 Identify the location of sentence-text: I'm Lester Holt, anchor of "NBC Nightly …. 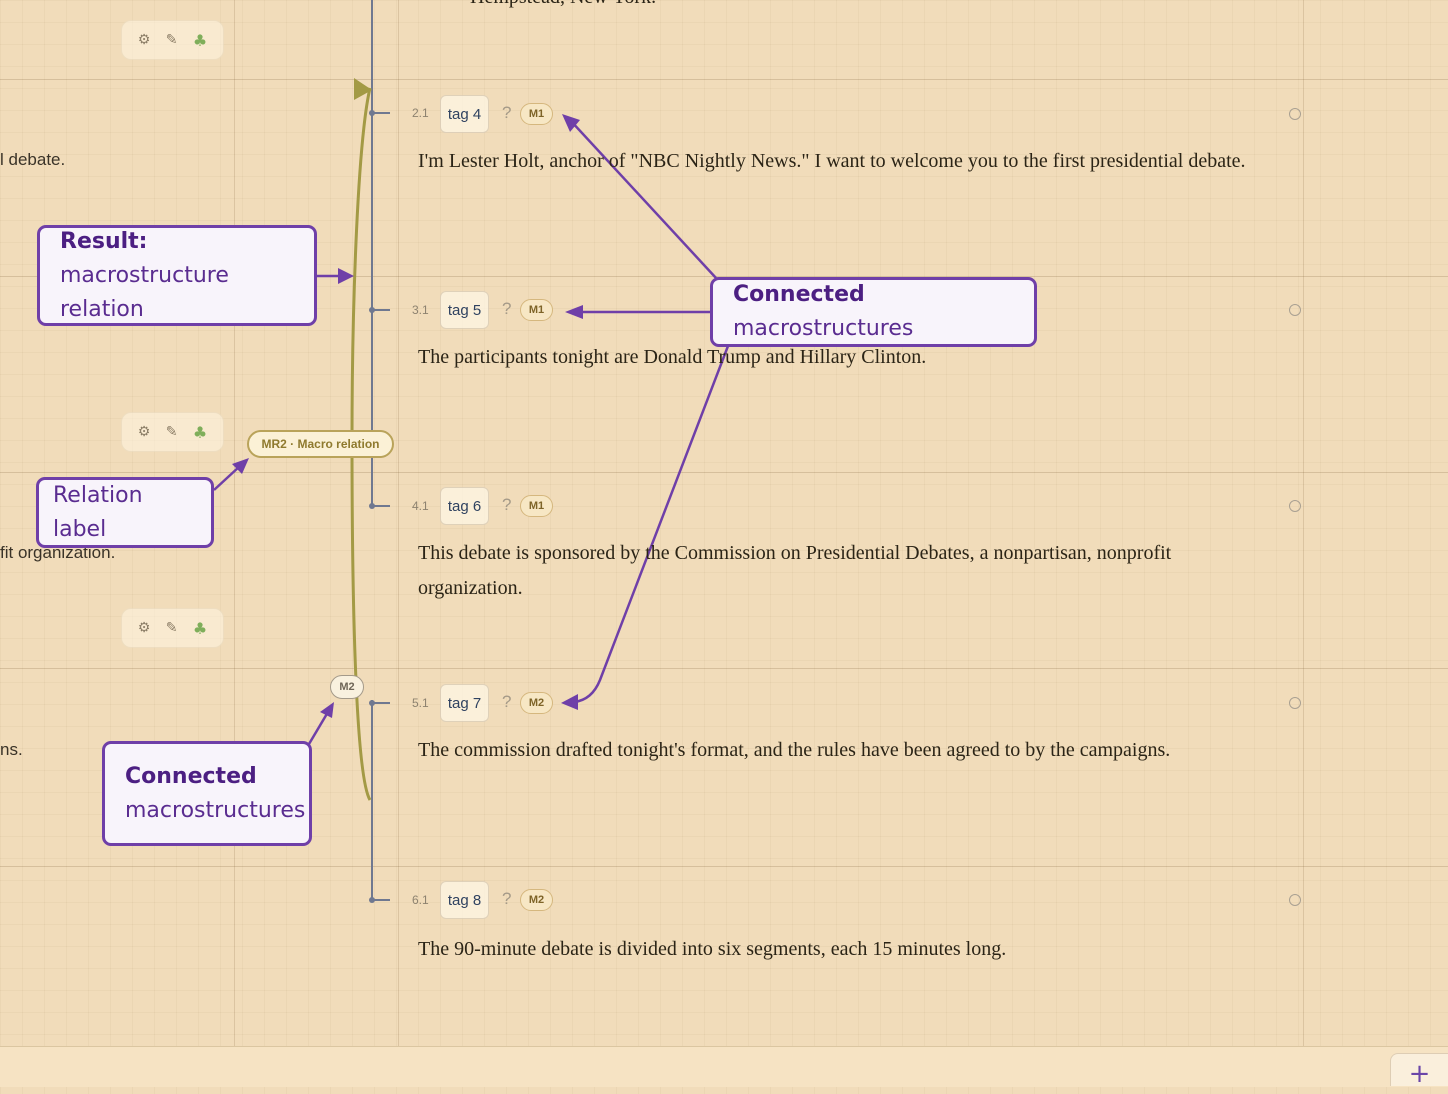
(832, 161).